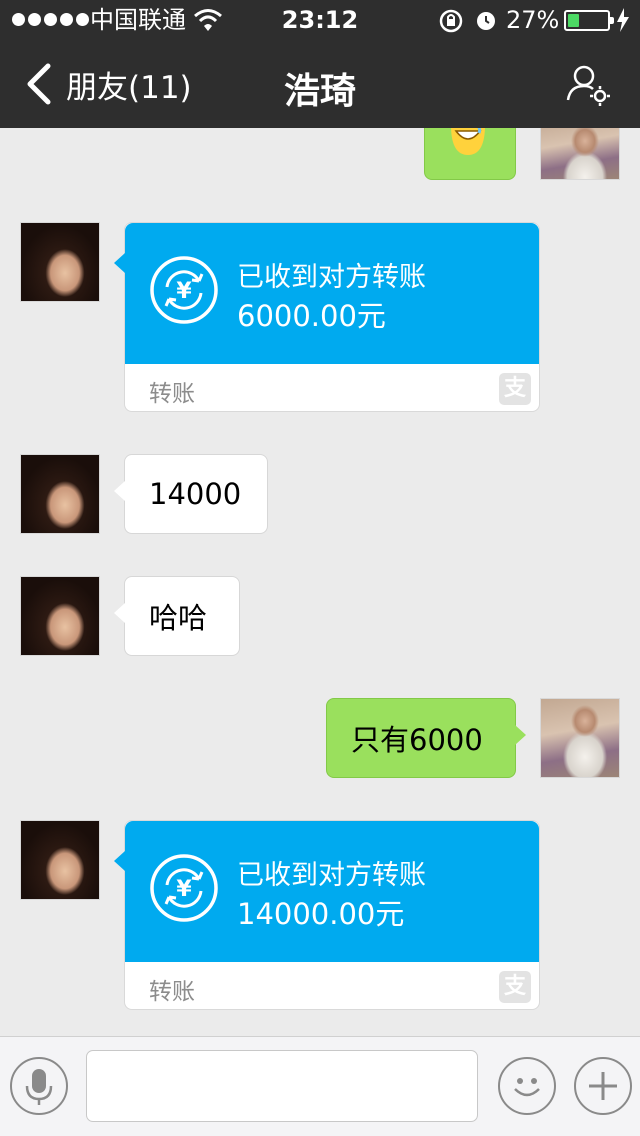 This screenshot has width=640, height=1136. I want to click on back-label: 朋友(11), so click(129, 87).